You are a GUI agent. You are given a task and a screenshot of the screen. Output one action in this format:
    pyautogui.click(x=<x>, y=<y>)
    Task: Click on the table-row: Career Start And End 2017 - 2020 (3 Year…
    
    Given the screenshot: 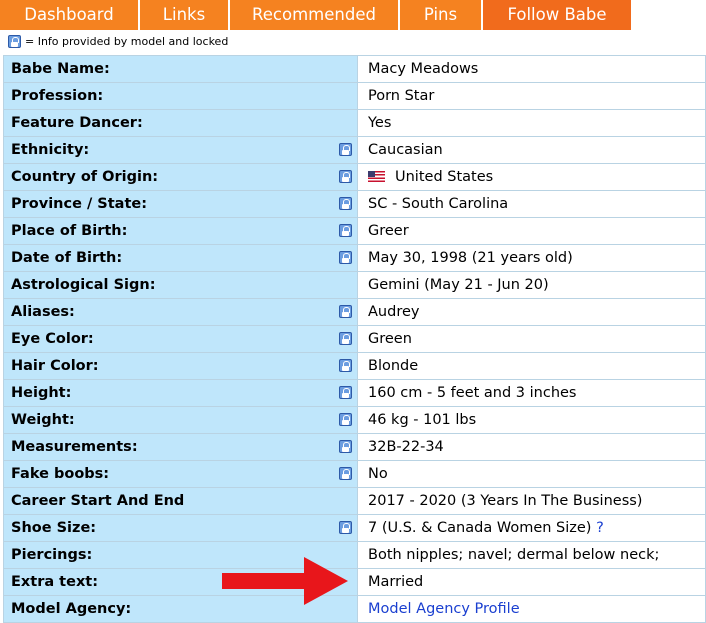 What is the action you would take?
    pyautogui.click(x=354, y=501)
    